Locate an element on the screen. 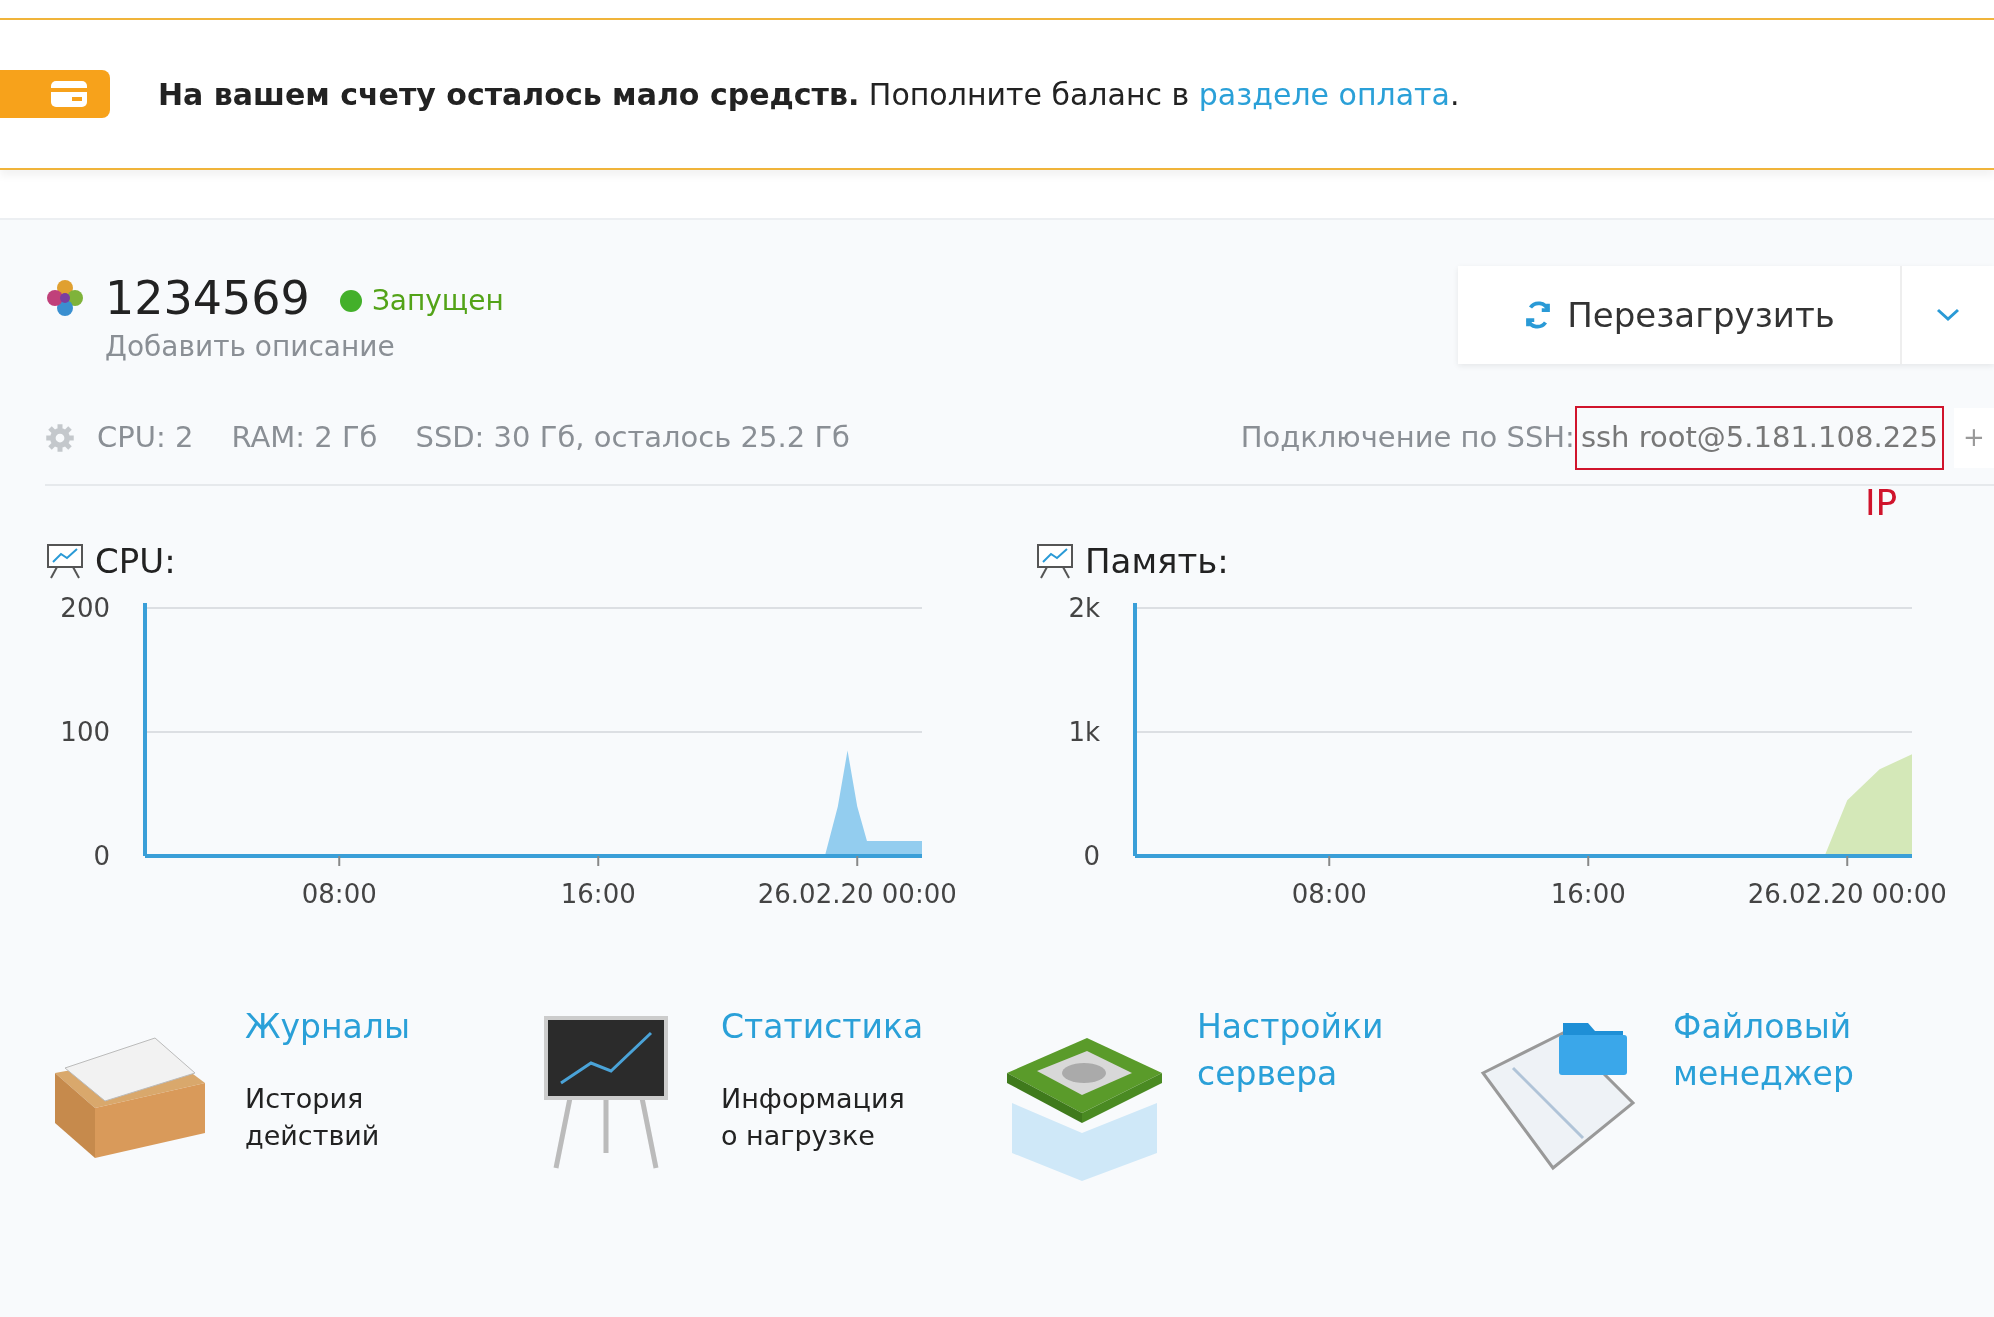 Image resolution: width=1994 pixels, height=1317 pixels. tile-title-link: Статистика is located at coordinates (831, 1026).